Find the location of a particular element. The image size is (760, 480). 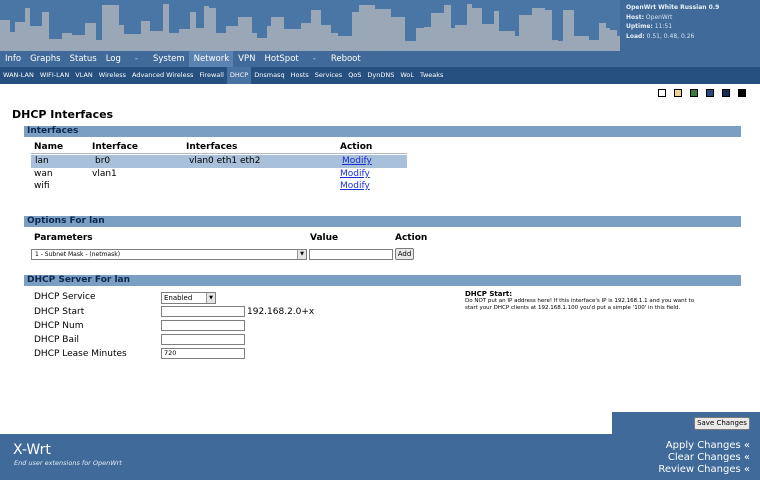

sub-menu-item-advanced-wireless: Advanced Wireless is located at coordinates (162, 75).